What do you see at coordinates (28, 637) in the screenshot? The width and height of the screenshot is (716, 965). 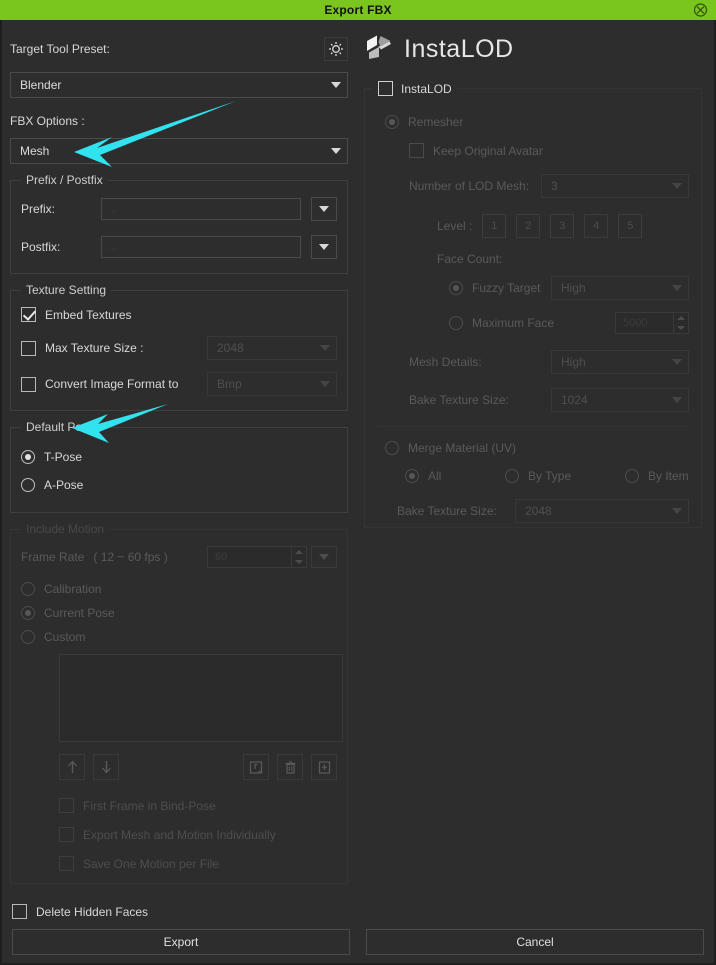 I see `custom-radio` at bounding box center [28, 637].